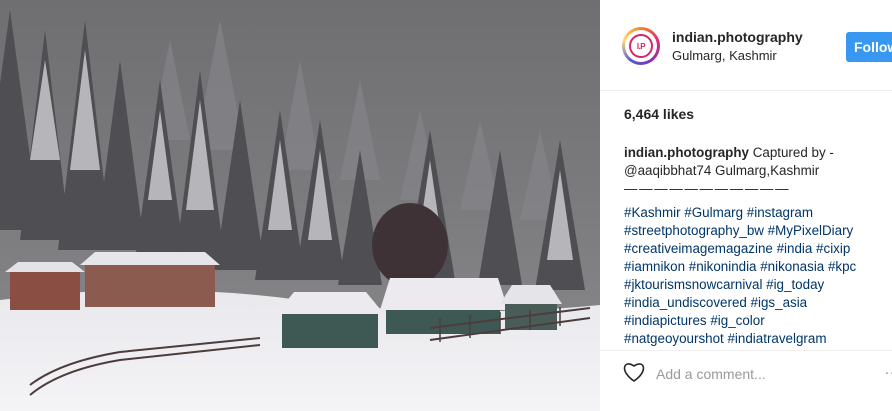 Image resolution: width=892 pixels, height=411 pixels. I want to click on hashtag-line: #creativeimagemagazine #india #cixip, so click(758, 249).